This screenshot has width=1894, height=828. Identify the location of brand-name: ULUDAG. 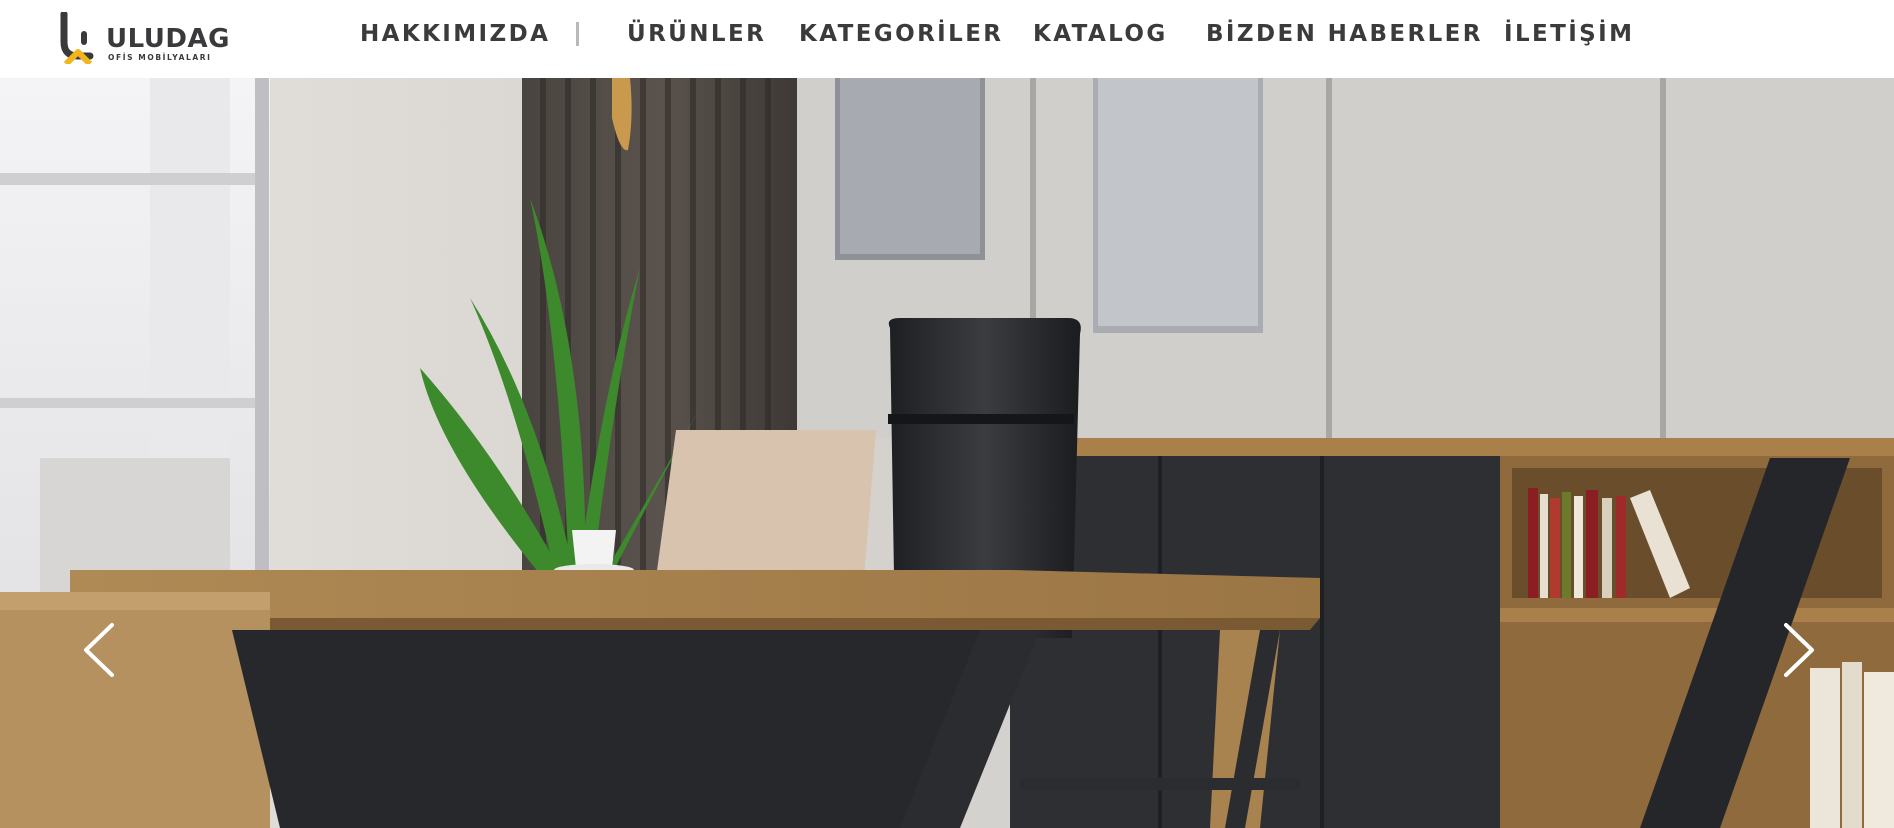
(168, 39).